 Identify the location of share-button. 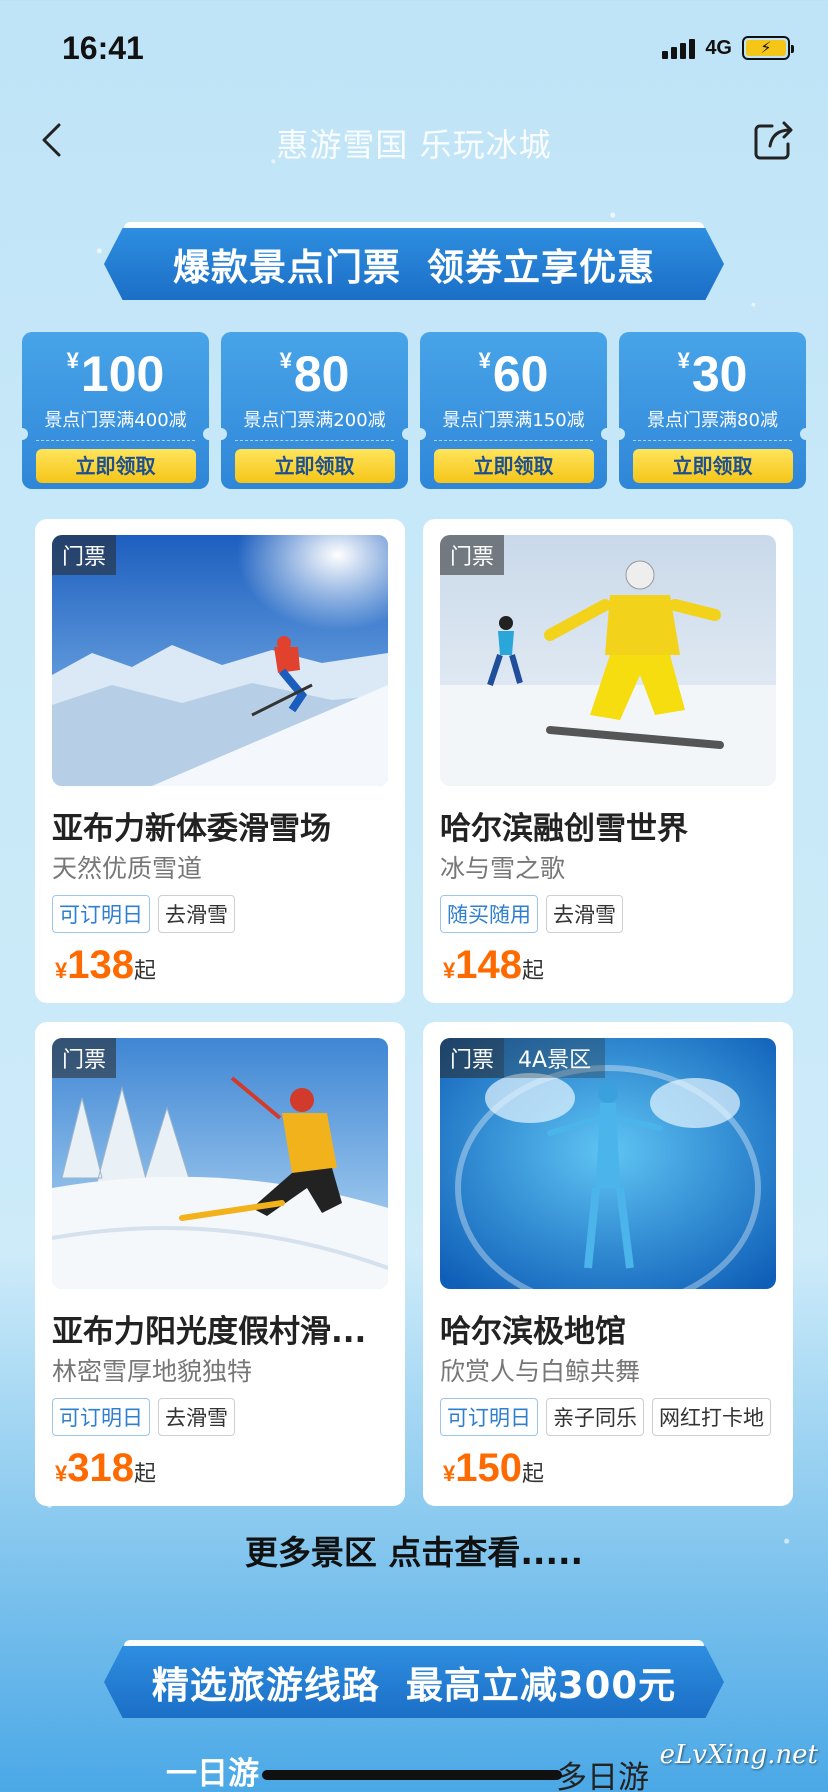
(774, 140).